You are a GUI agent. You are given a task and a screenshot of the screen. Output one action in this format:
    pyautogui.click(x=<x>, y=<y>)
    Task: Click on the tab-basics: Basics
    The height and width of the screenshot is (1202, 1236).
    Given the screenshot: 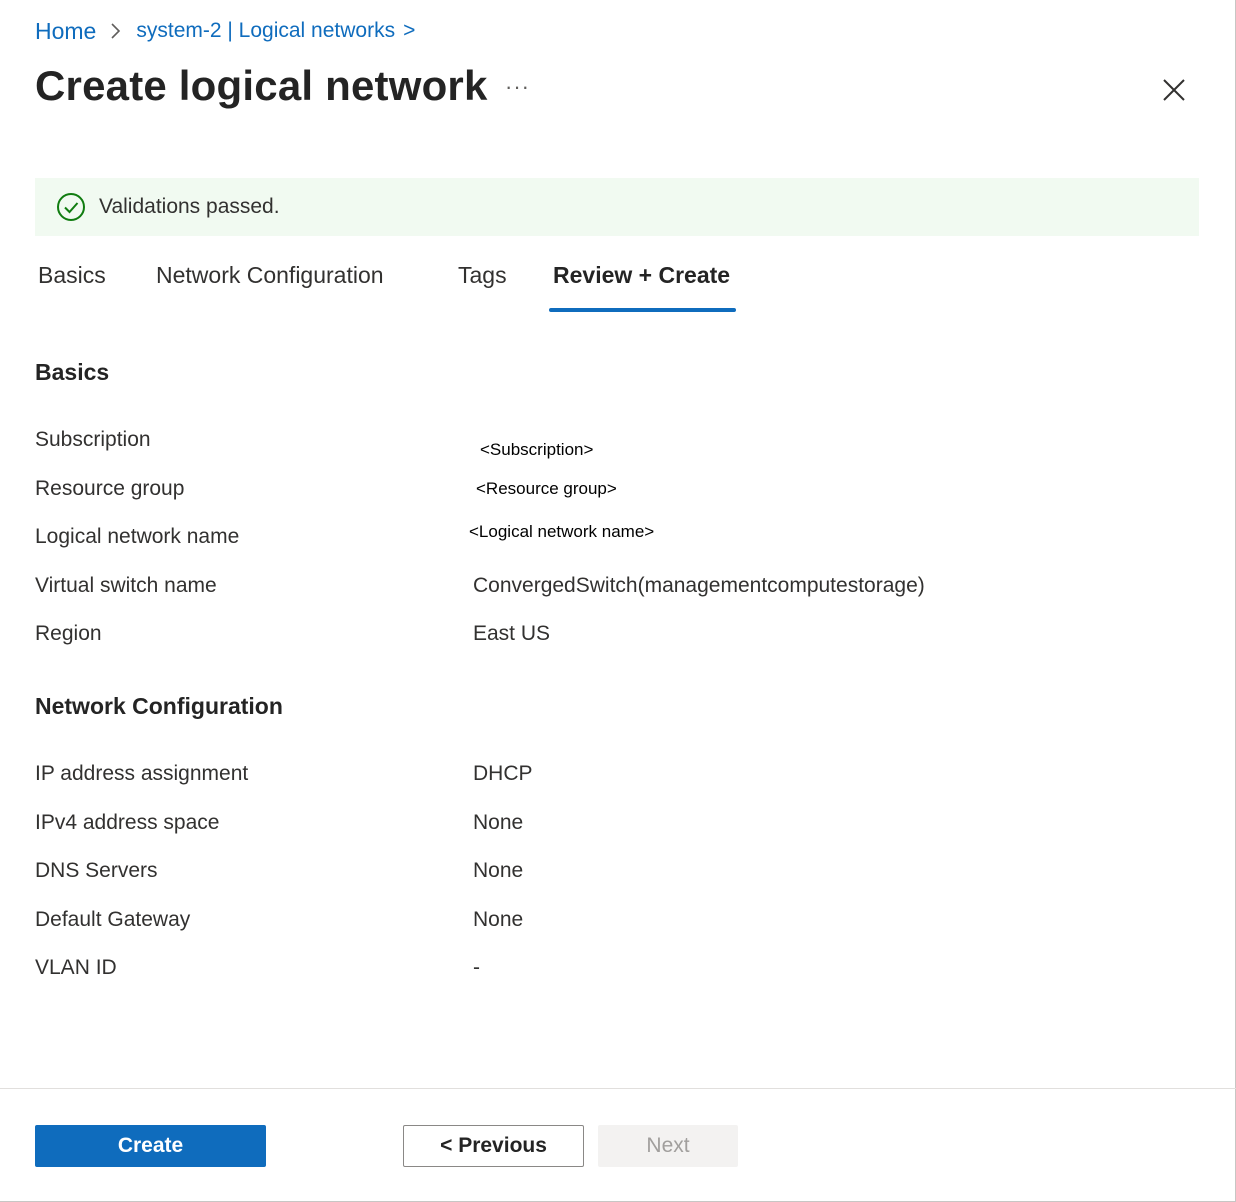 What is the action you would take?
    pyautogui.click(x=72, y=275)
    